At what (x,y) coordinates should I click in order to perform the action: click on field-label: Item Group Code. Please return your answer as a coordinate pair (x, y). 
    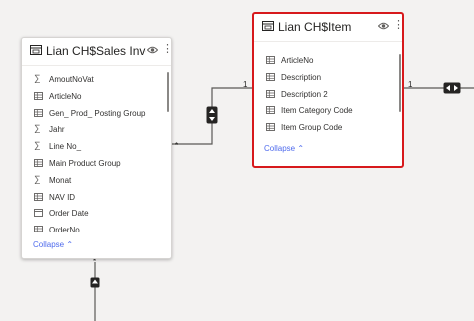
    Looking at the image, I should click on (312, 128).